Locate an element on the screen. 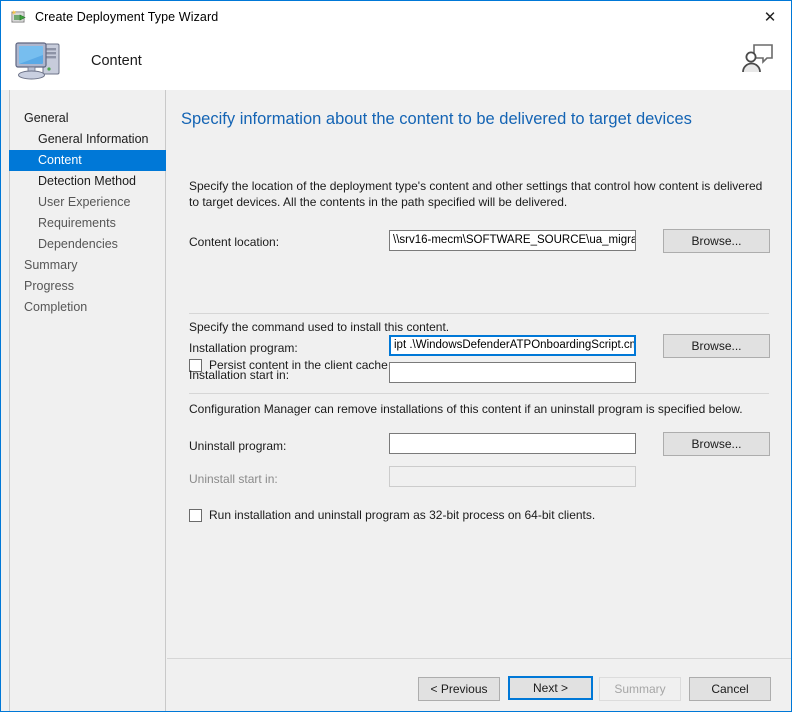 The image size is (792, 712). previous-button: < Previous is located at coordinates (459, 689).